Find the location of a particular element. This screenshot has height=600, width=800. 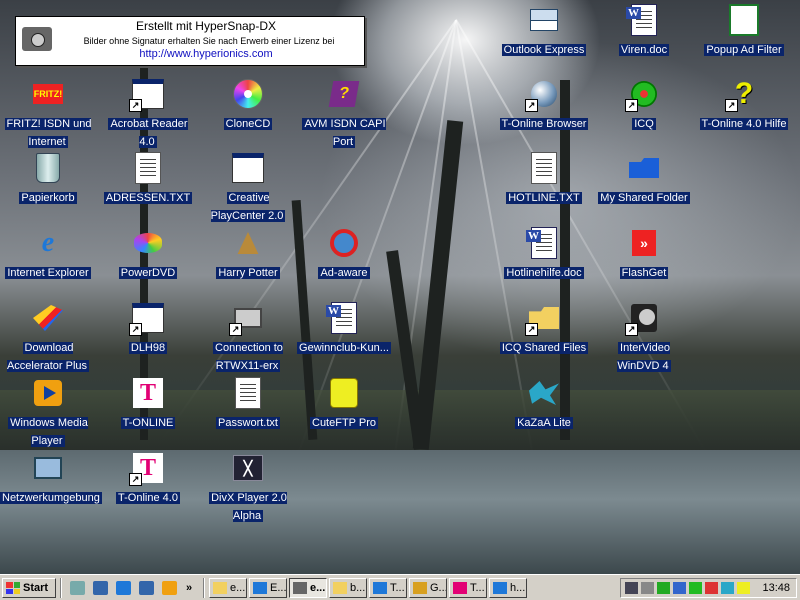

desktop-icon: ↗ T-Online Browser is located at coordinates (544, 105).